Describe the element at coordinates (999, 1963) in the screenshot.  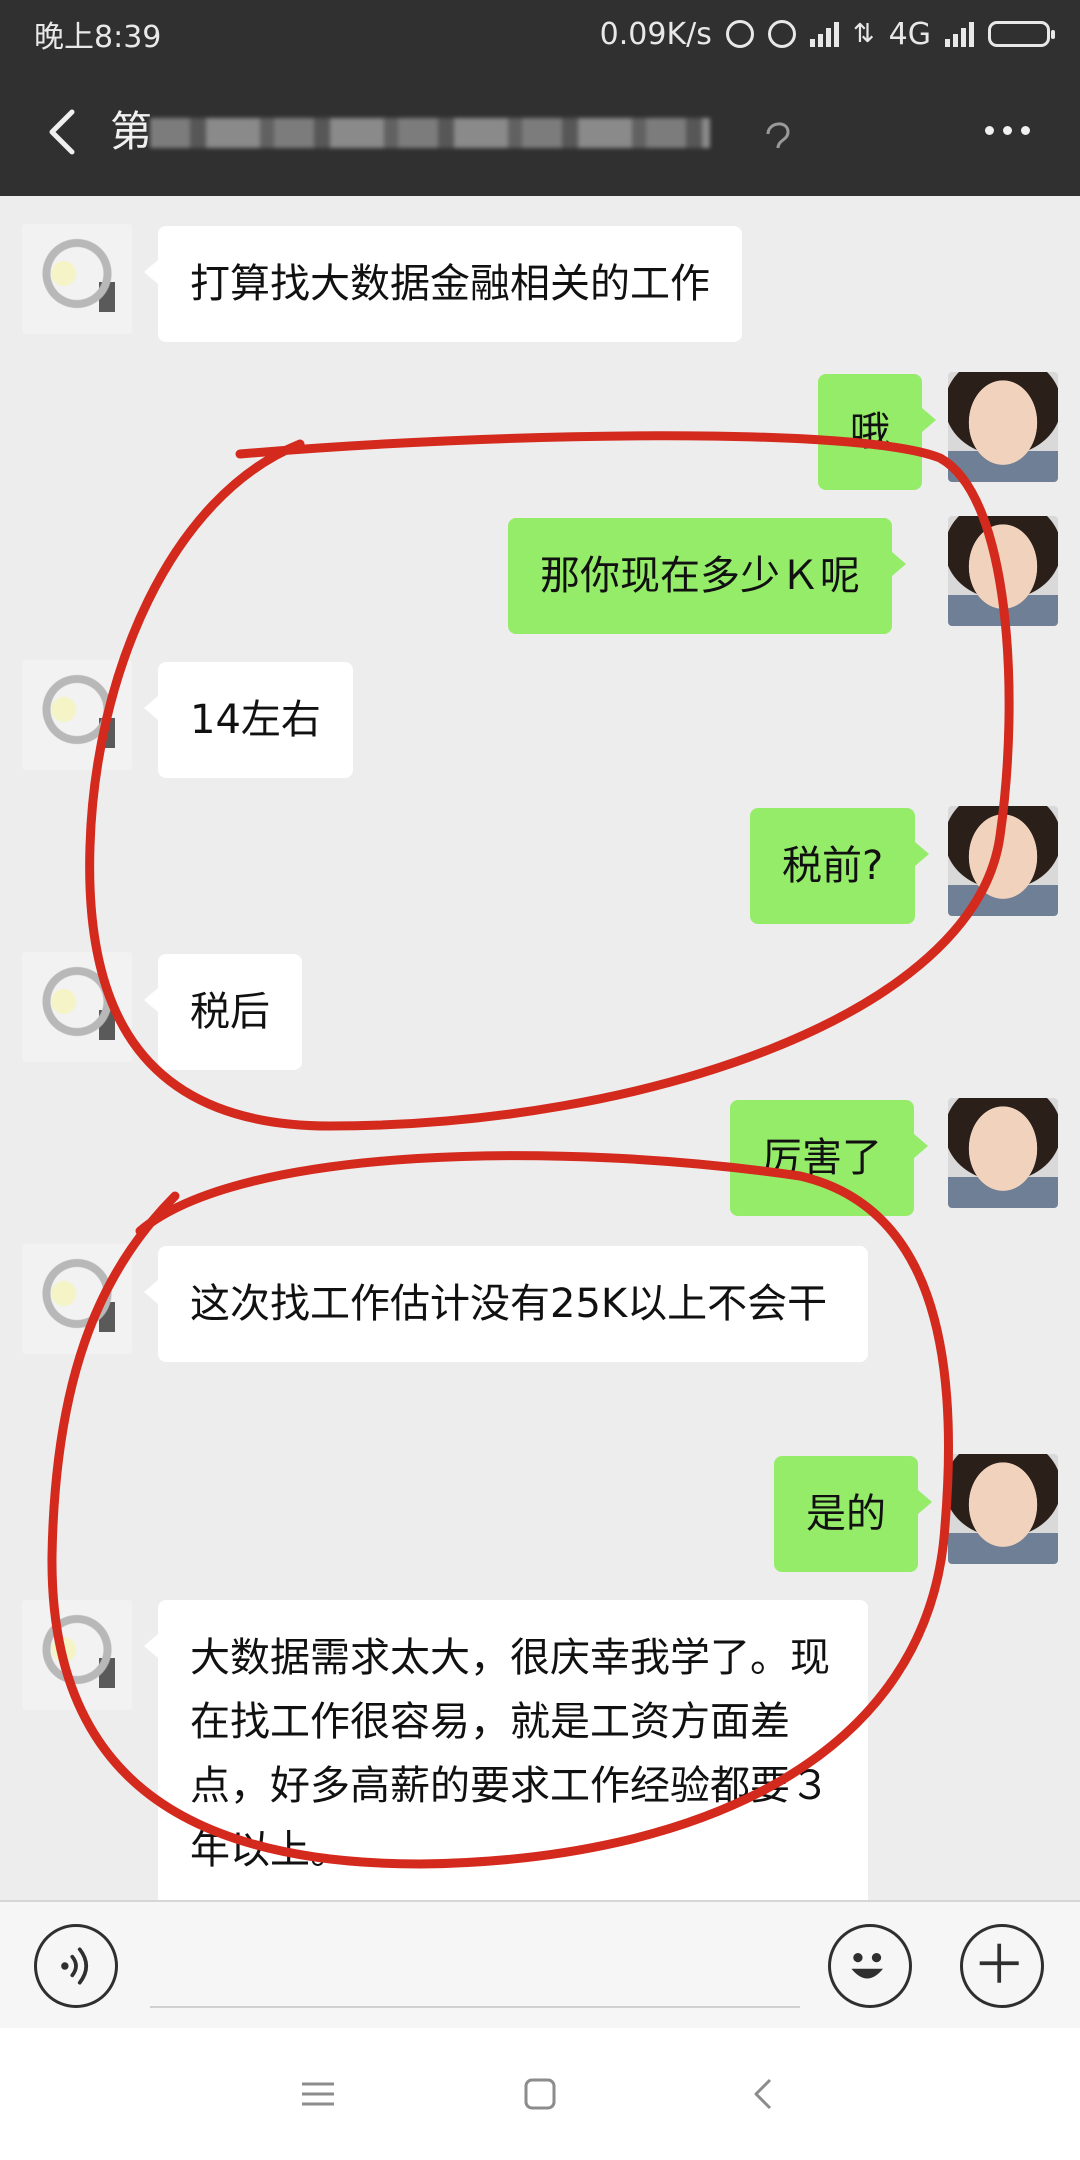
I see `plus-icon` at that location.